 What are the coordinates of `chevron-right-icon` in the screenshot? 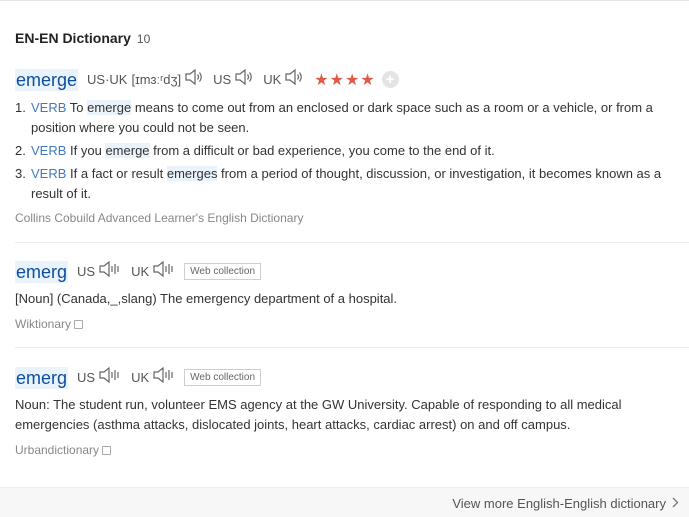 It's located at (675, 503).